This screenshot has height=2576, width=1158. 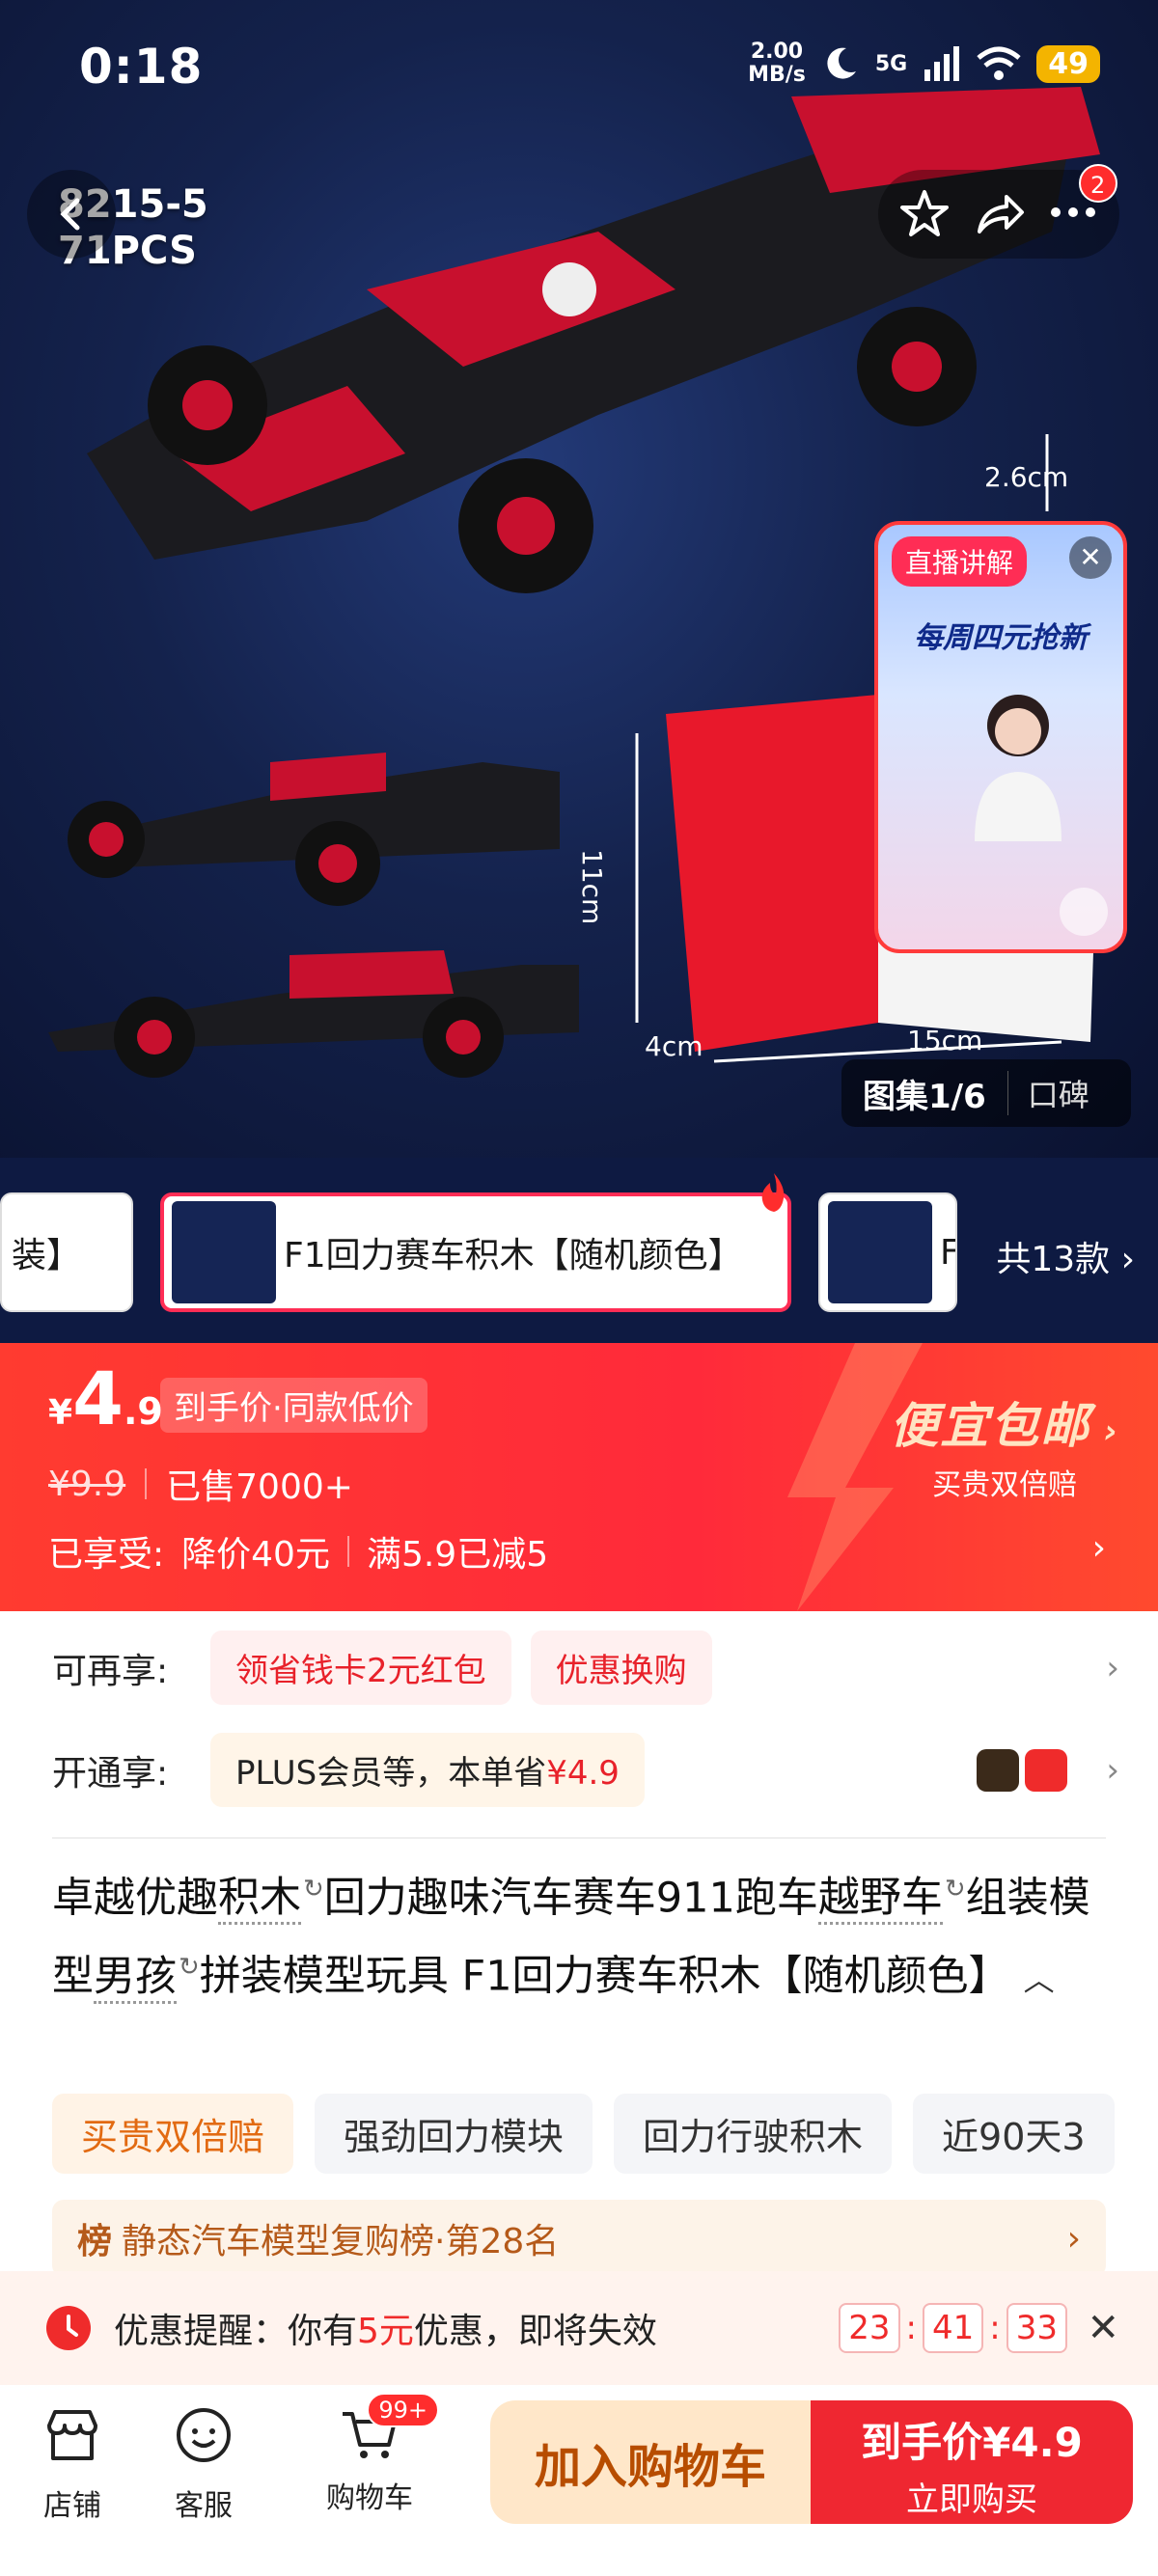 I want to click on buy-price-label: 到手价¥4.9, so click(x=972, y=2442).